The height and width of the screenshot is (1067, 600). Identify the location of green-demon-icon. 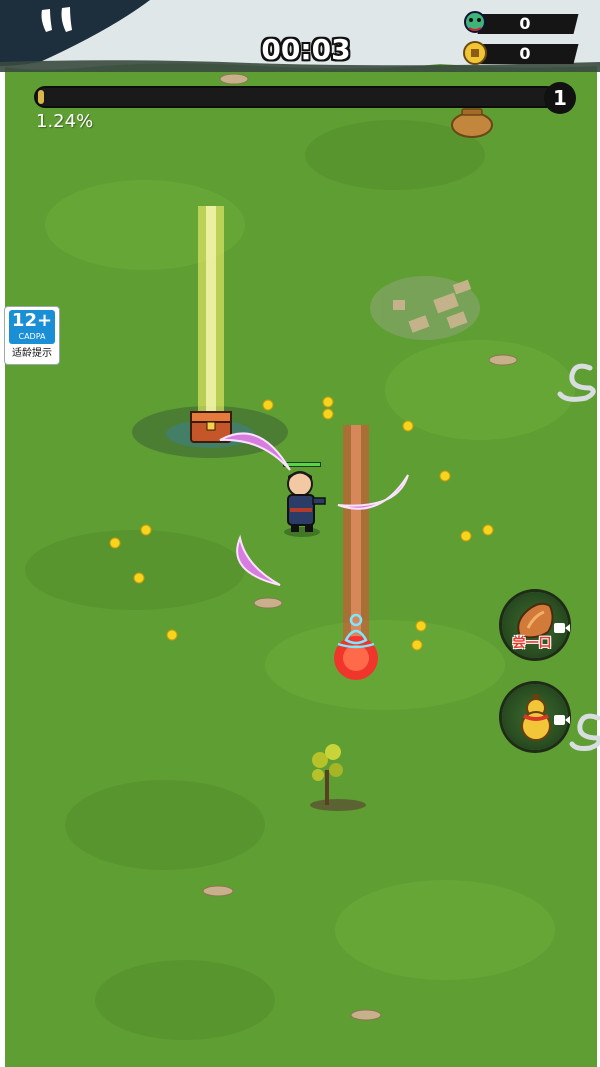
(475, 23).